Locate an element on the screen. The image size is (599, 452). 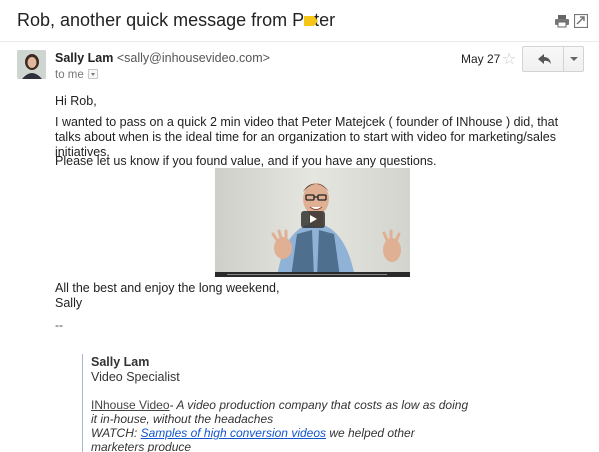
subject-bar: Rob, another quick message from Peter is located at coordinates (299, 21).